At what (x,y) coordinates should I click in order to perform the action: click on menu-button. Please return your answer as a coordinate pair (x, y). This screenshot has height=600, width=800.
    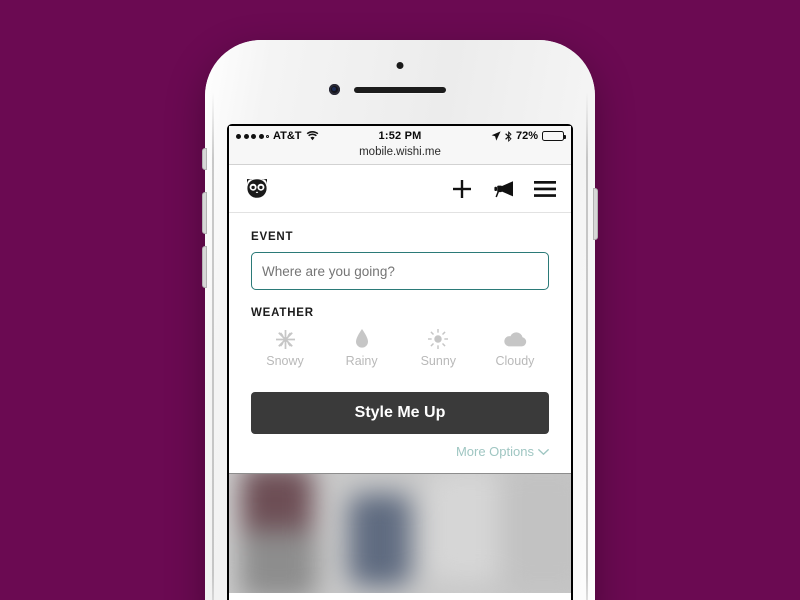
    Looking at the image, I should click on (545, 188).